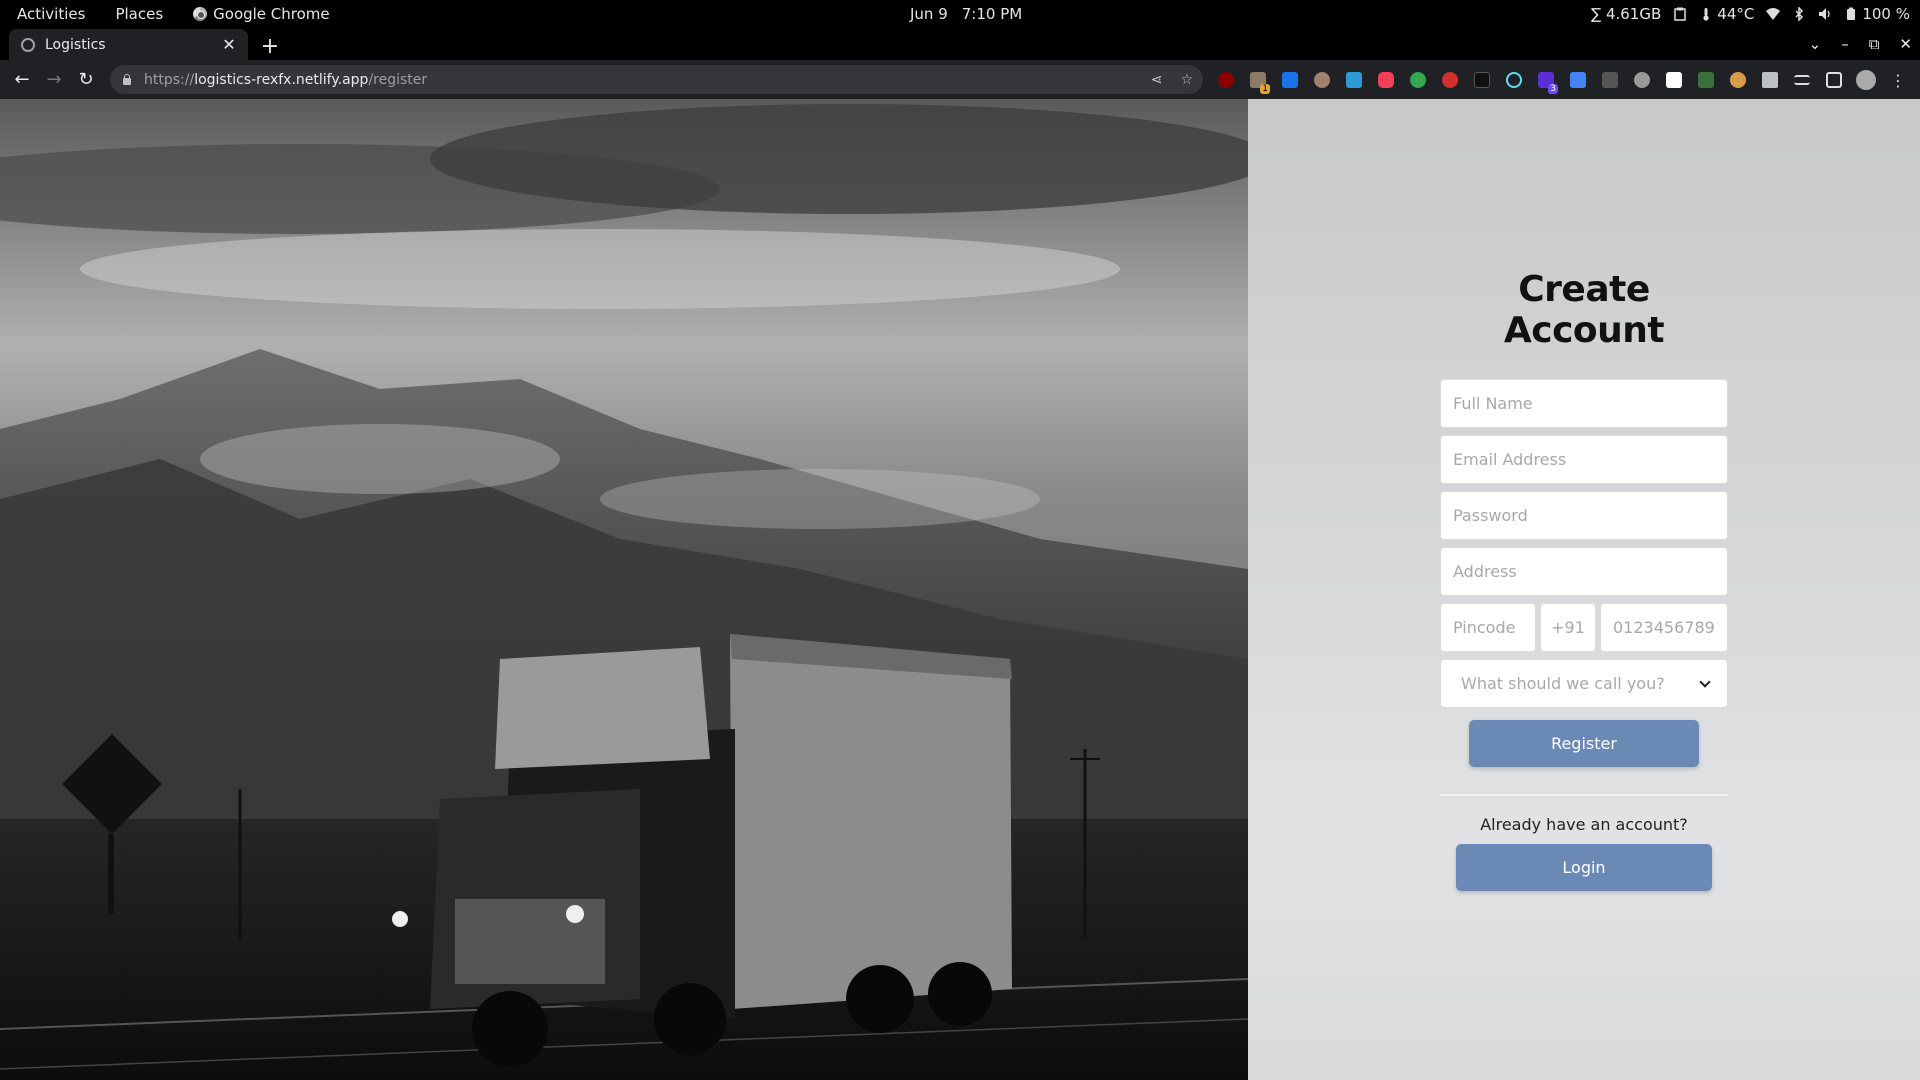 The image size is (1920, 1080). Describe the element at coordinates (398, 79) in the screenshot. I see `url-path: /register` at that location.